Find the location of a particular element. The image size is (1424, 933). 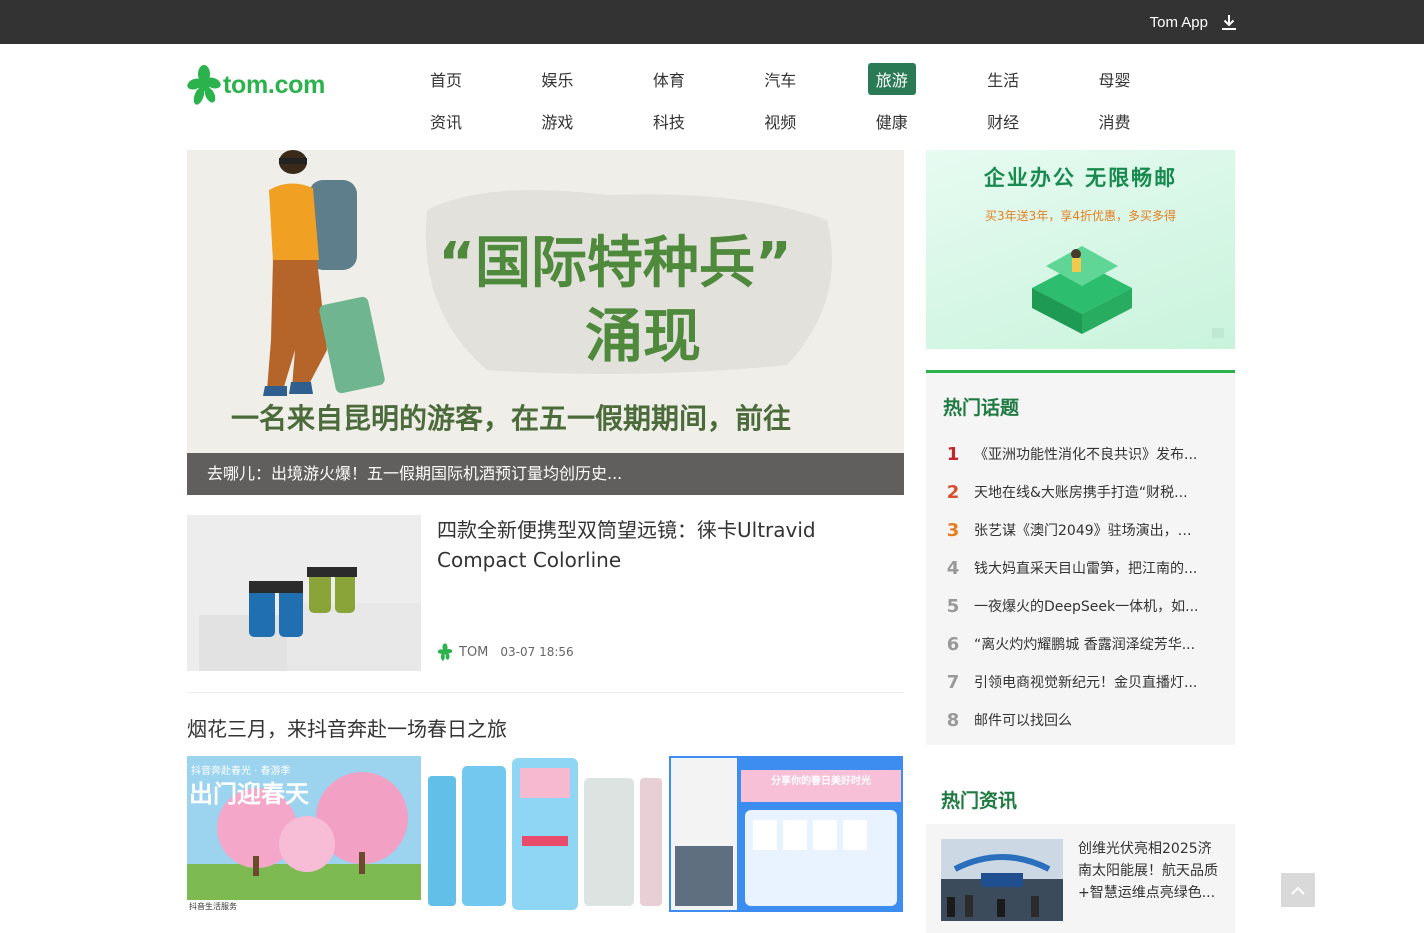

spring-blossom-image: 抖音奔赴春光 · 春游季 出门迎春天 抖音生活服务 is located at coordinates (304, 834).